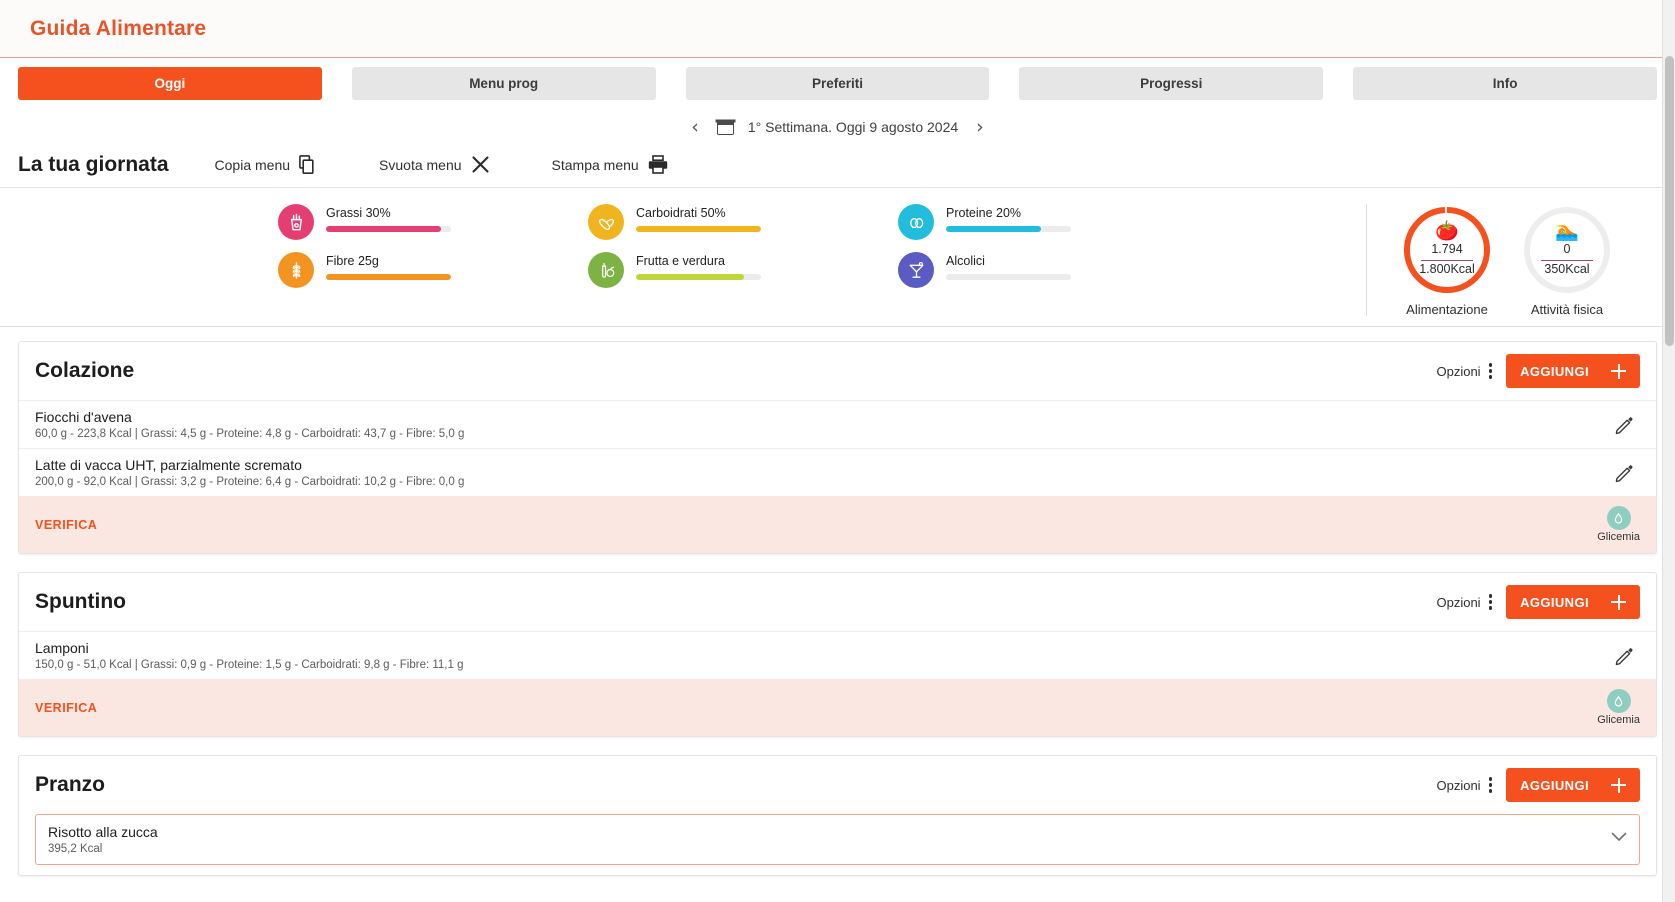  I want to click on macro-label: Alcolici, so click(965, 261).